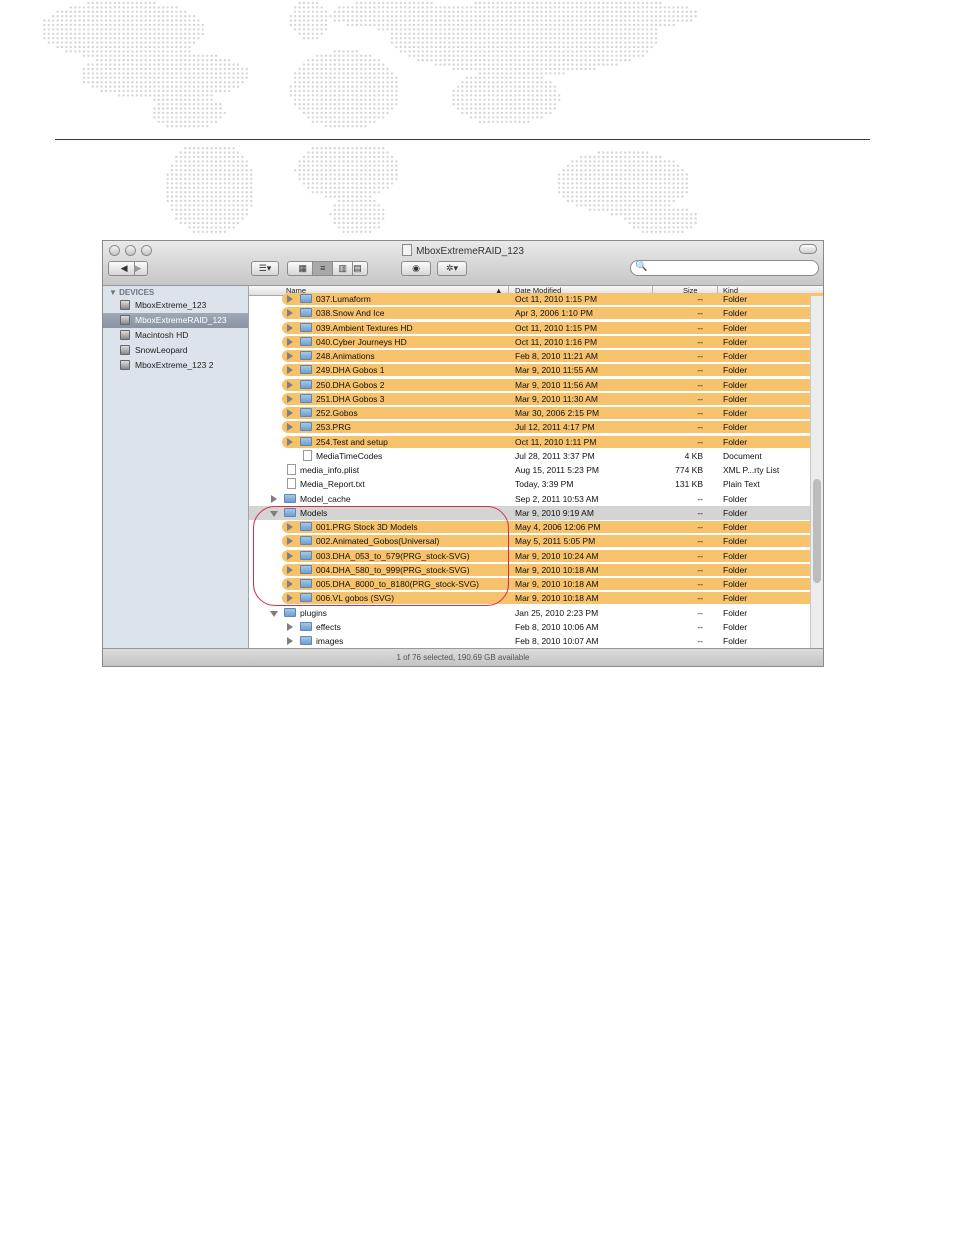  What do you see at coordinates (536, 613) in the screenshot?
I see `file-row: plugins Jan 25, 2010 2:23 PM -- Folder` at bounding box center [536, 613].